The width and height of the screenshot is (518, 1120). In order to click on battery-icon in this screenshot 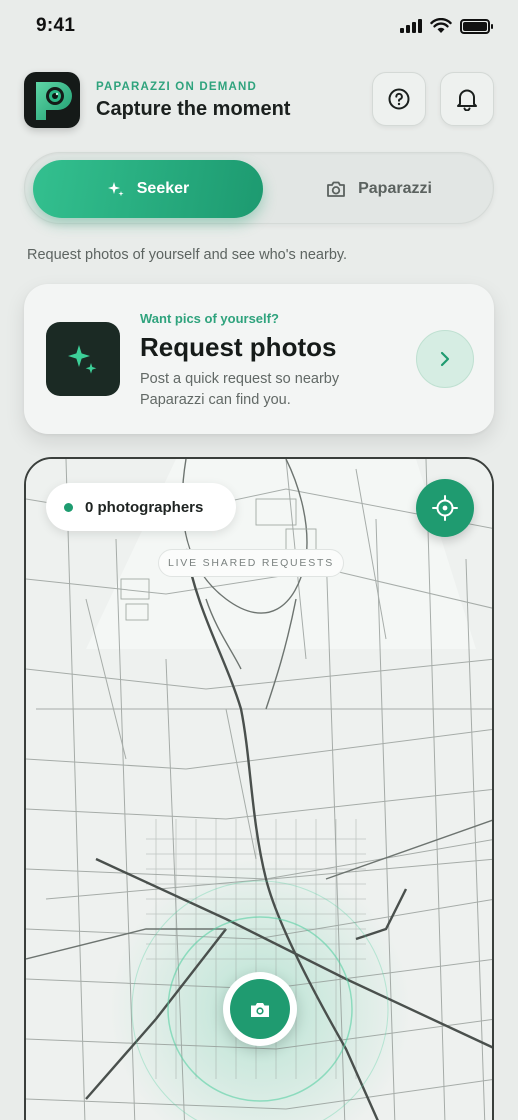, I will do `click(476, 26)`.